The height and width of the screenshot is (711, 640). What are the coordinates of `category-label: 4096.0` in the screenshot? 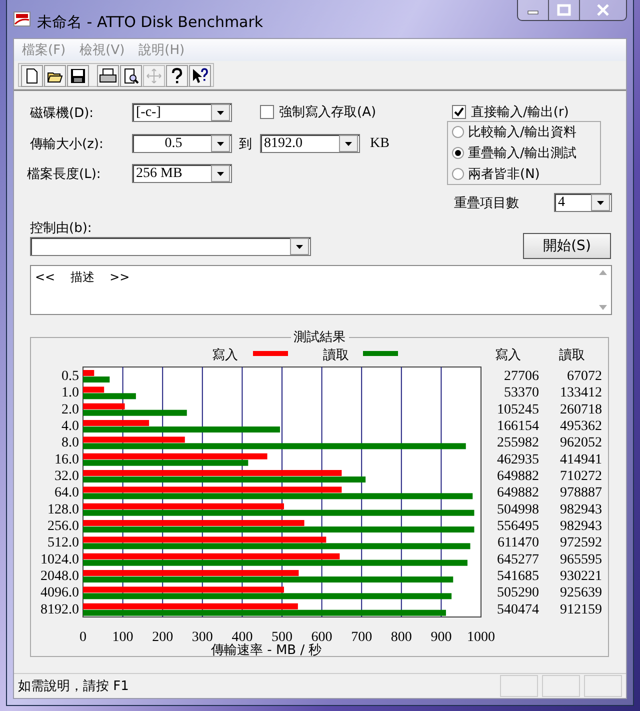 It's located at (59, 593).